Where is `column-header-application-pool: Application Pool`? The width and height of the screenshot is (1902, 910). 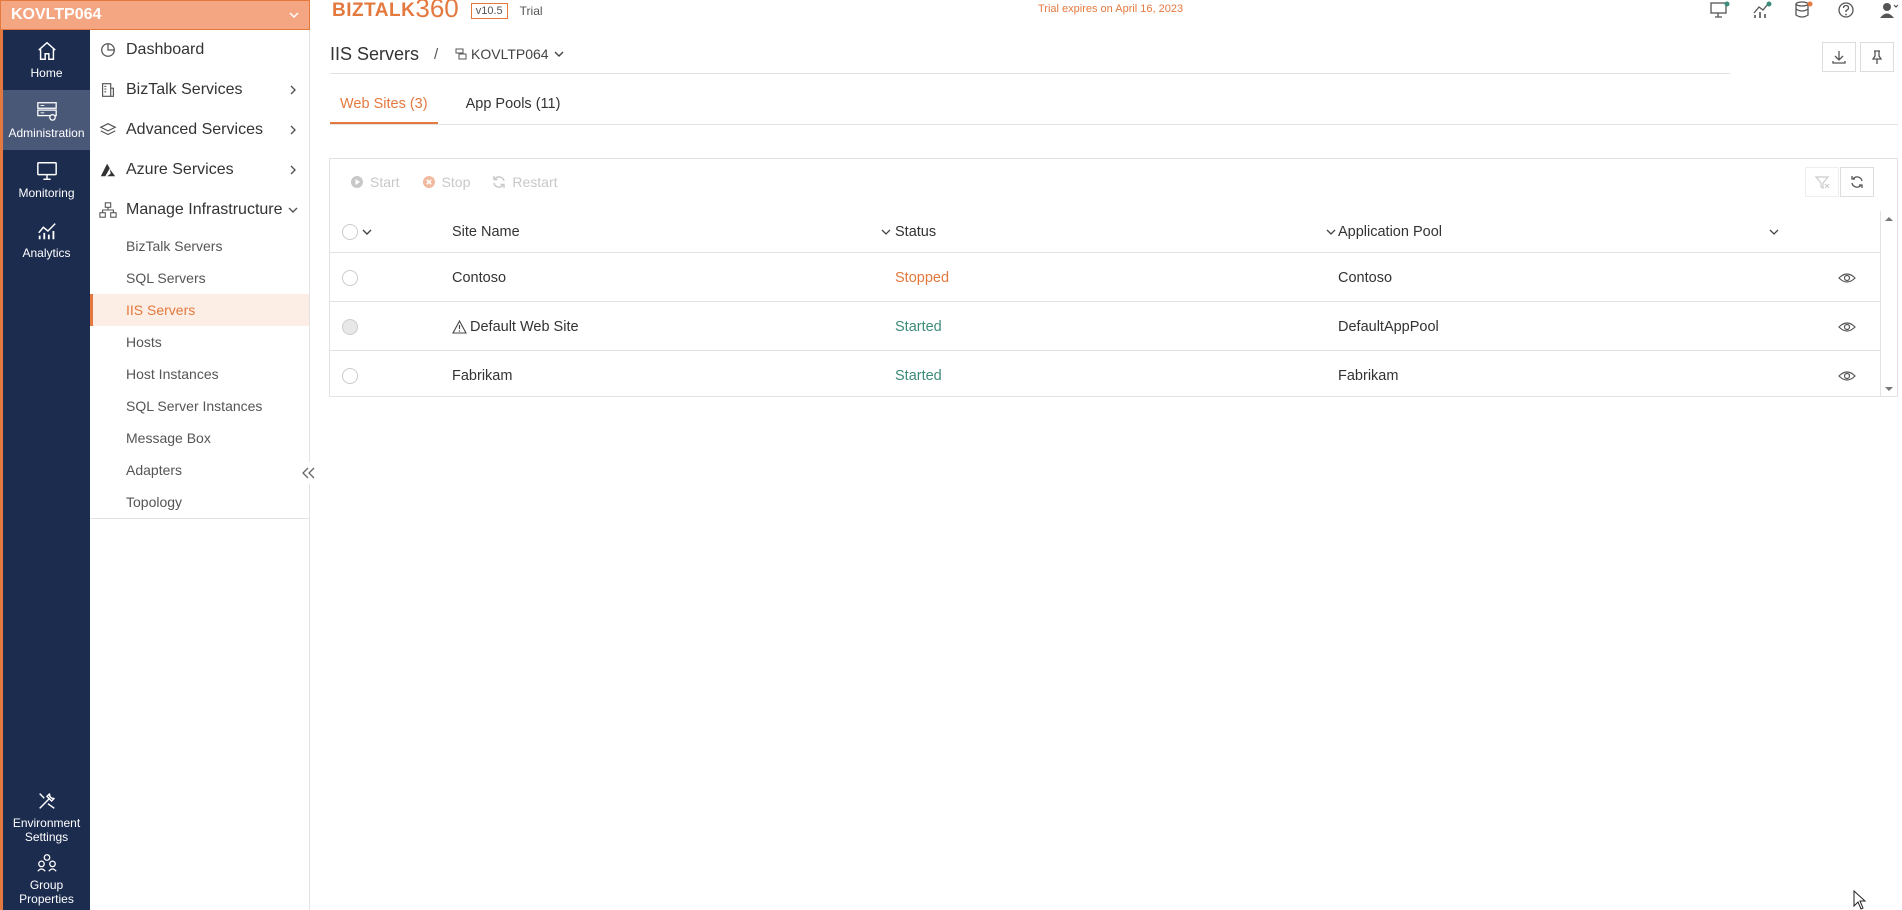
column-header-application-pool: Application Pool is located at coordinates (1559, 232).